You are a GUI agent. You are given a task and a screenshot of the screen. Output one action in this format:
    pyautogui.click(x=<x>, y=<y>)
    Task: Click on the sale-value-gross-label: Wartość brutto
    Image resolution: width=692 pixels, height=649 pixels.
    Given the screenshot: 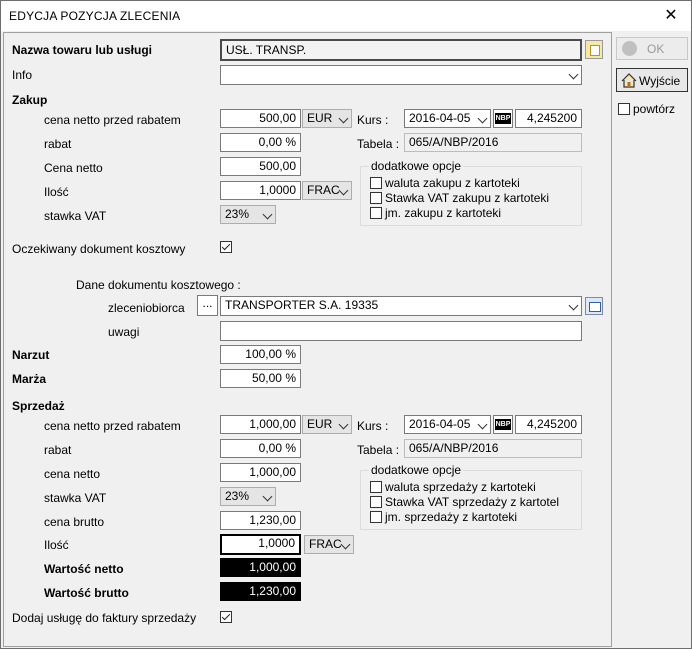 What is the action you would take?
    pyautogui.click(x=86, y=593)
    